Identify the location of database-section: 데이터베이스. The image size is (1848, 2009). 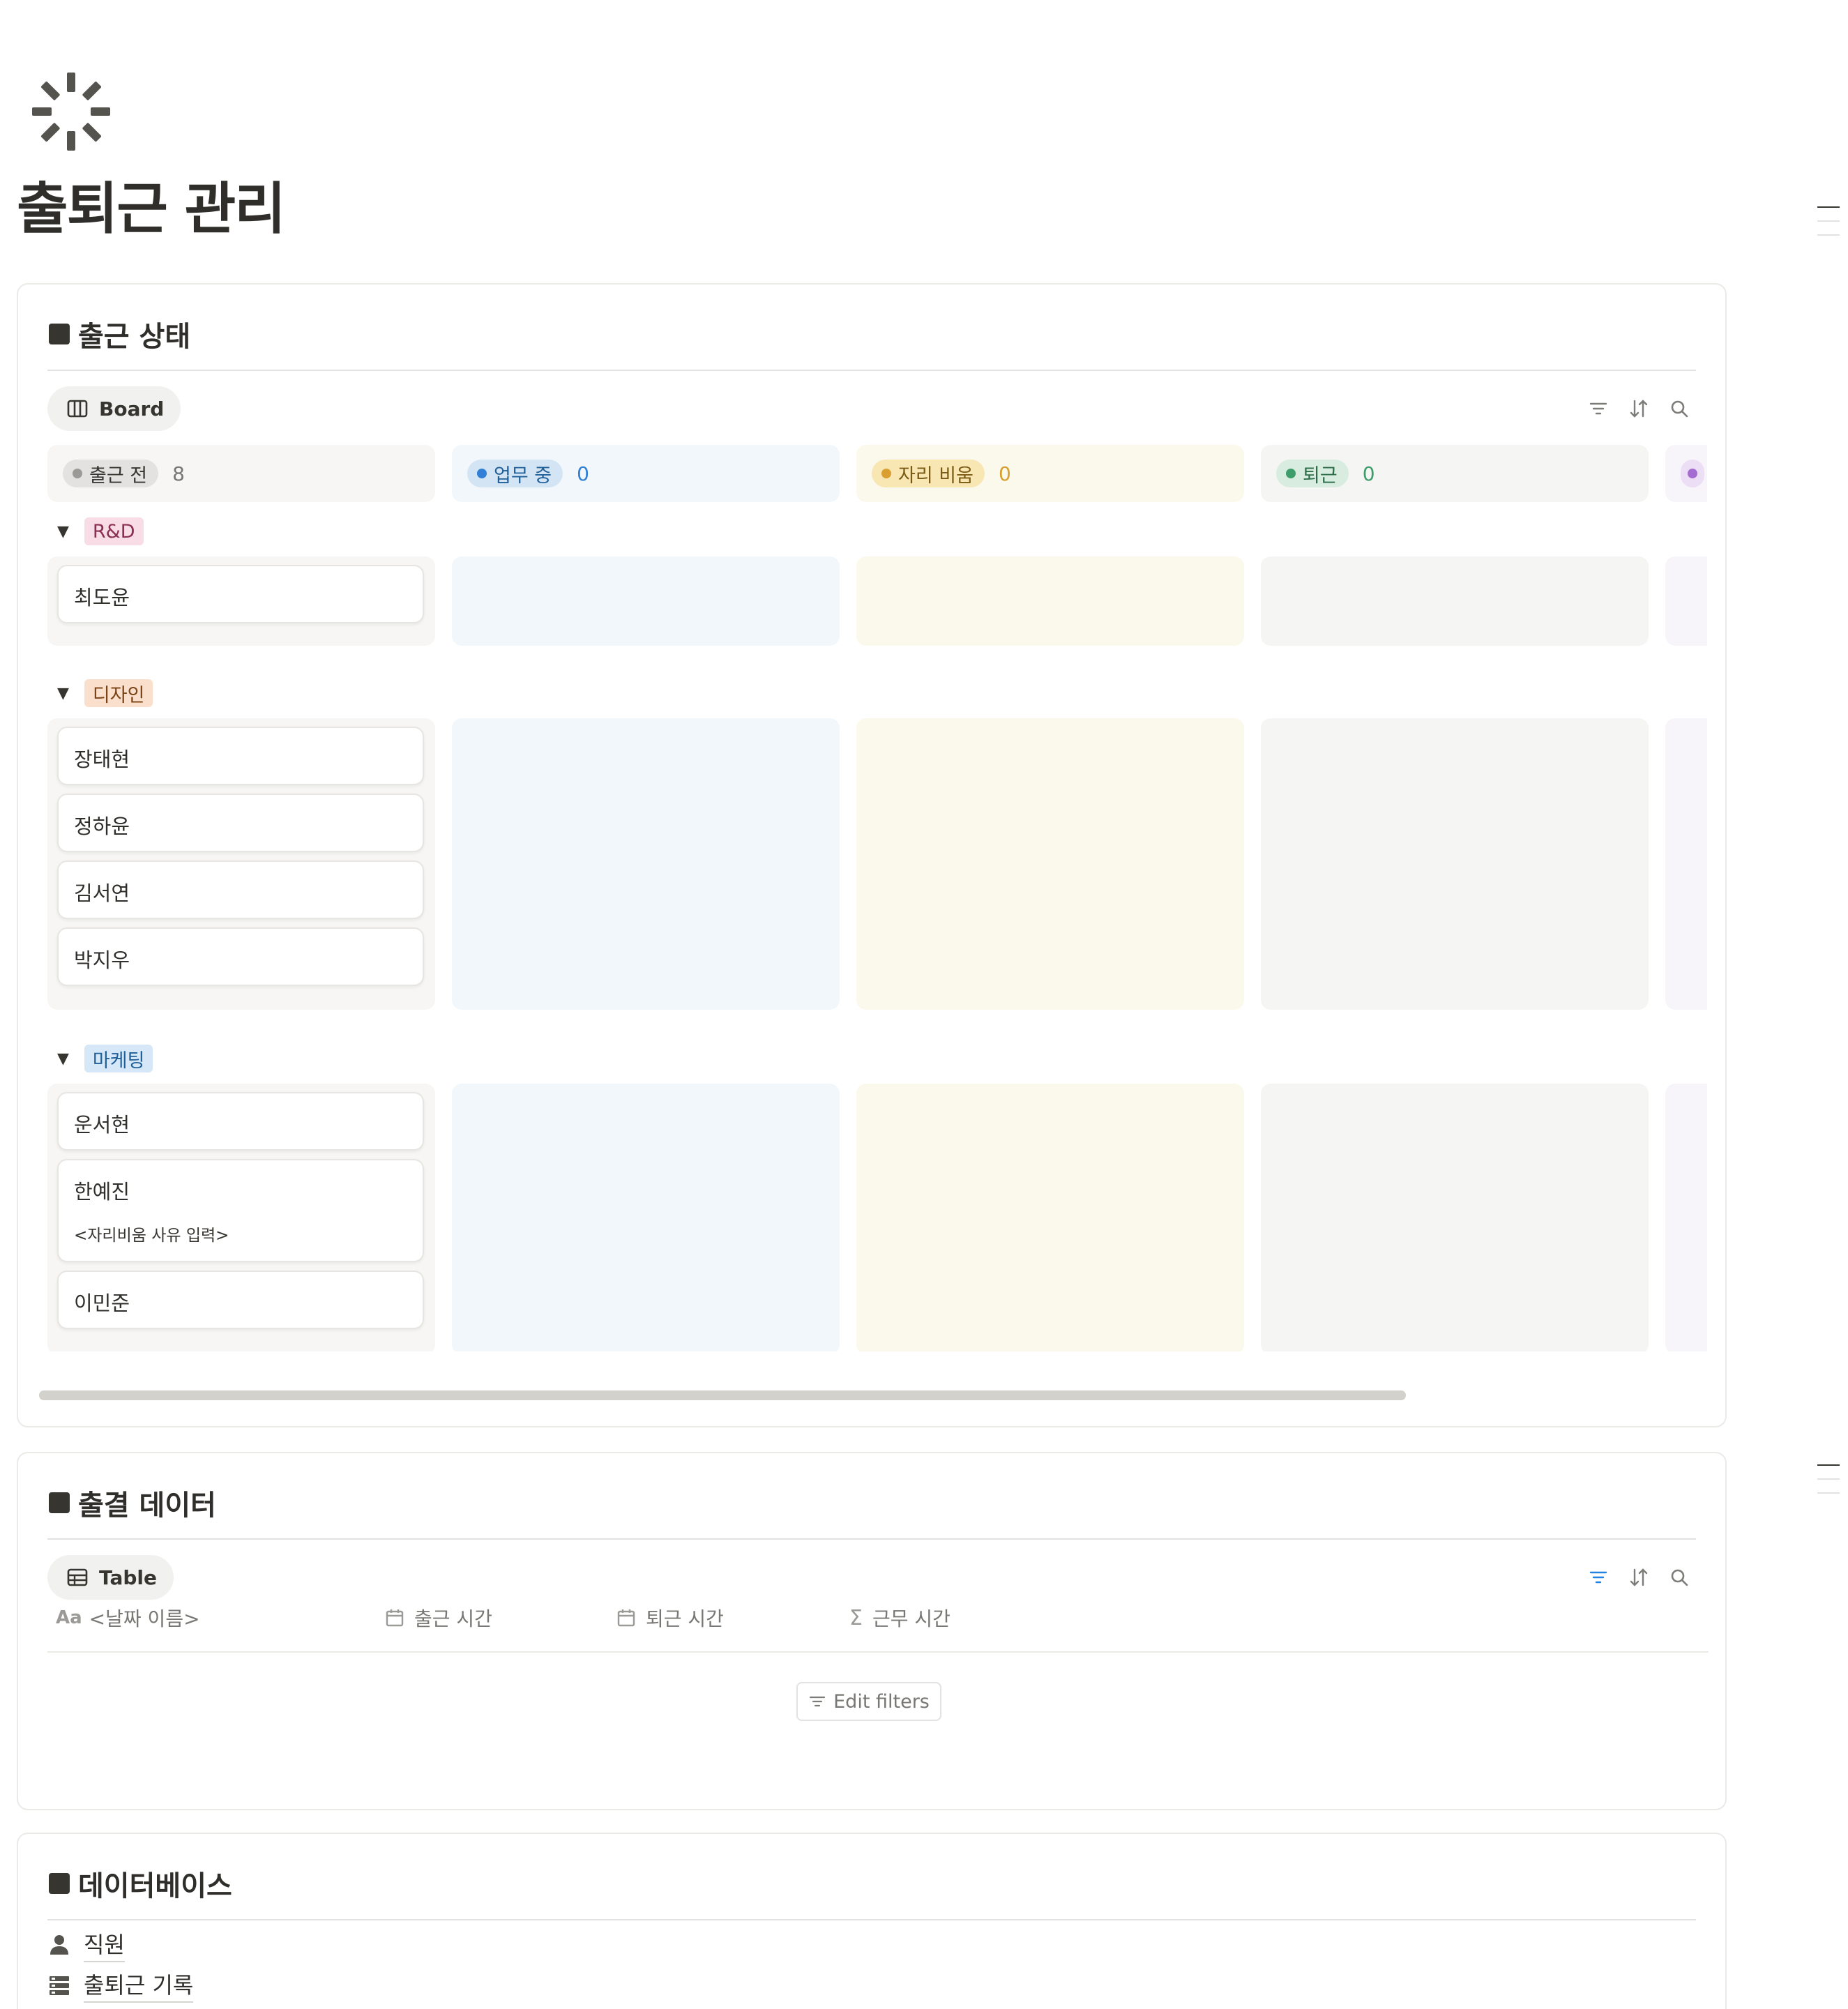
(872, 1921).